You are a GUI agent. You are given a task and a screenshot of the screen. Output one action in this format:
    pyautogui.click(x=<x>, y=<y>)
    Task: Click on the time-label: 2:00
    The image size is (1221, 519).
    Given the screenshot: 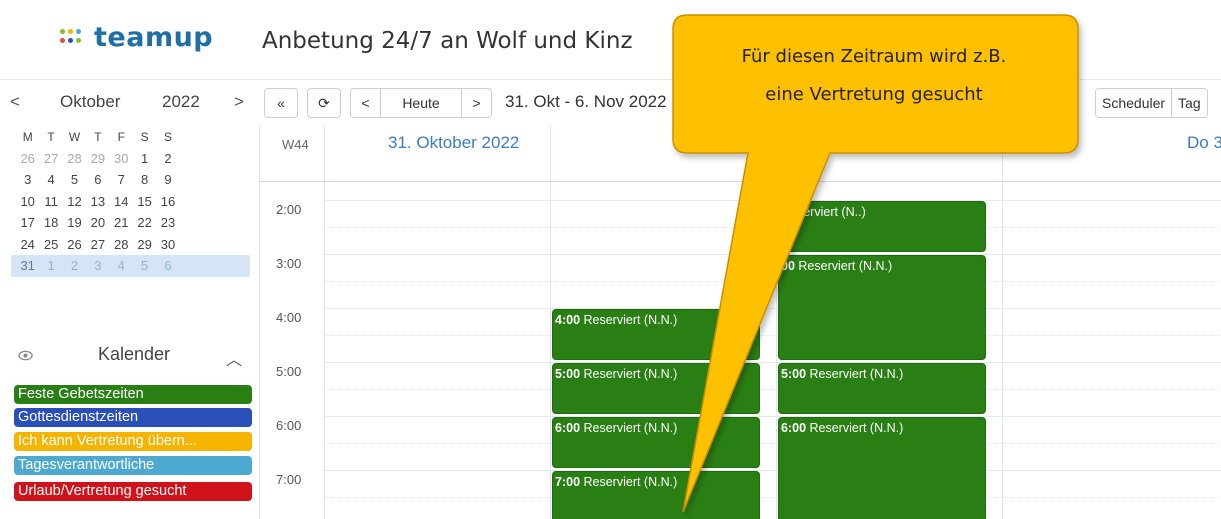 What is the action you would take?
    pyautogui.click(x=289, y=209)
    